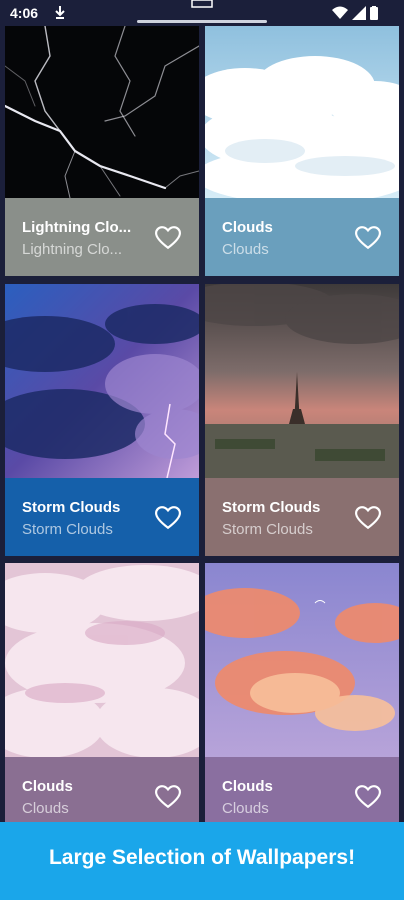  Describe the element at coordinates (202, 861) in the screenshot. I see `promo-banner: Large Selection of Wallpapers!` at that location.